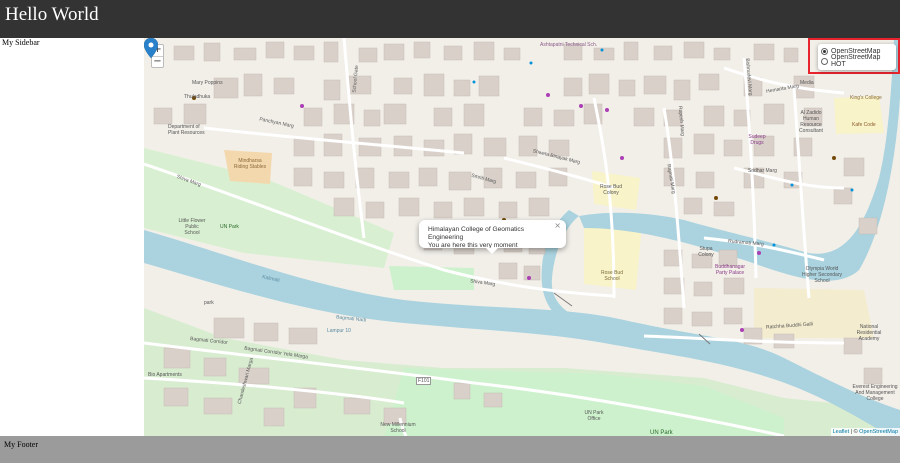 Image resolution: width=900 pixels, height=463 pixels. What do you see at coordinates (807, 83) in the screenshot?
I see `map-label-media: Media` at bounding box center [807, 83].